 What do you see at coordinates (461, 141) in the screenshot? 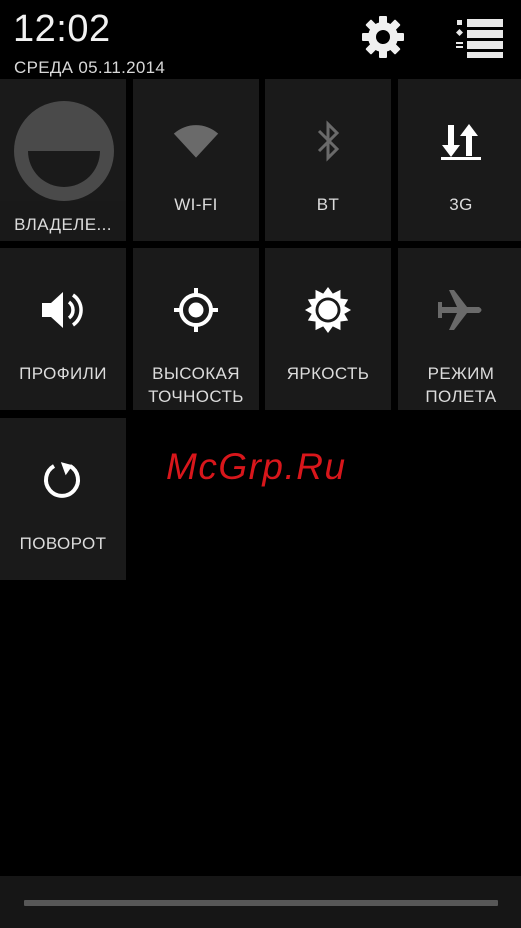
I see `mobile-data-icon` at bounding box center [461, 141].